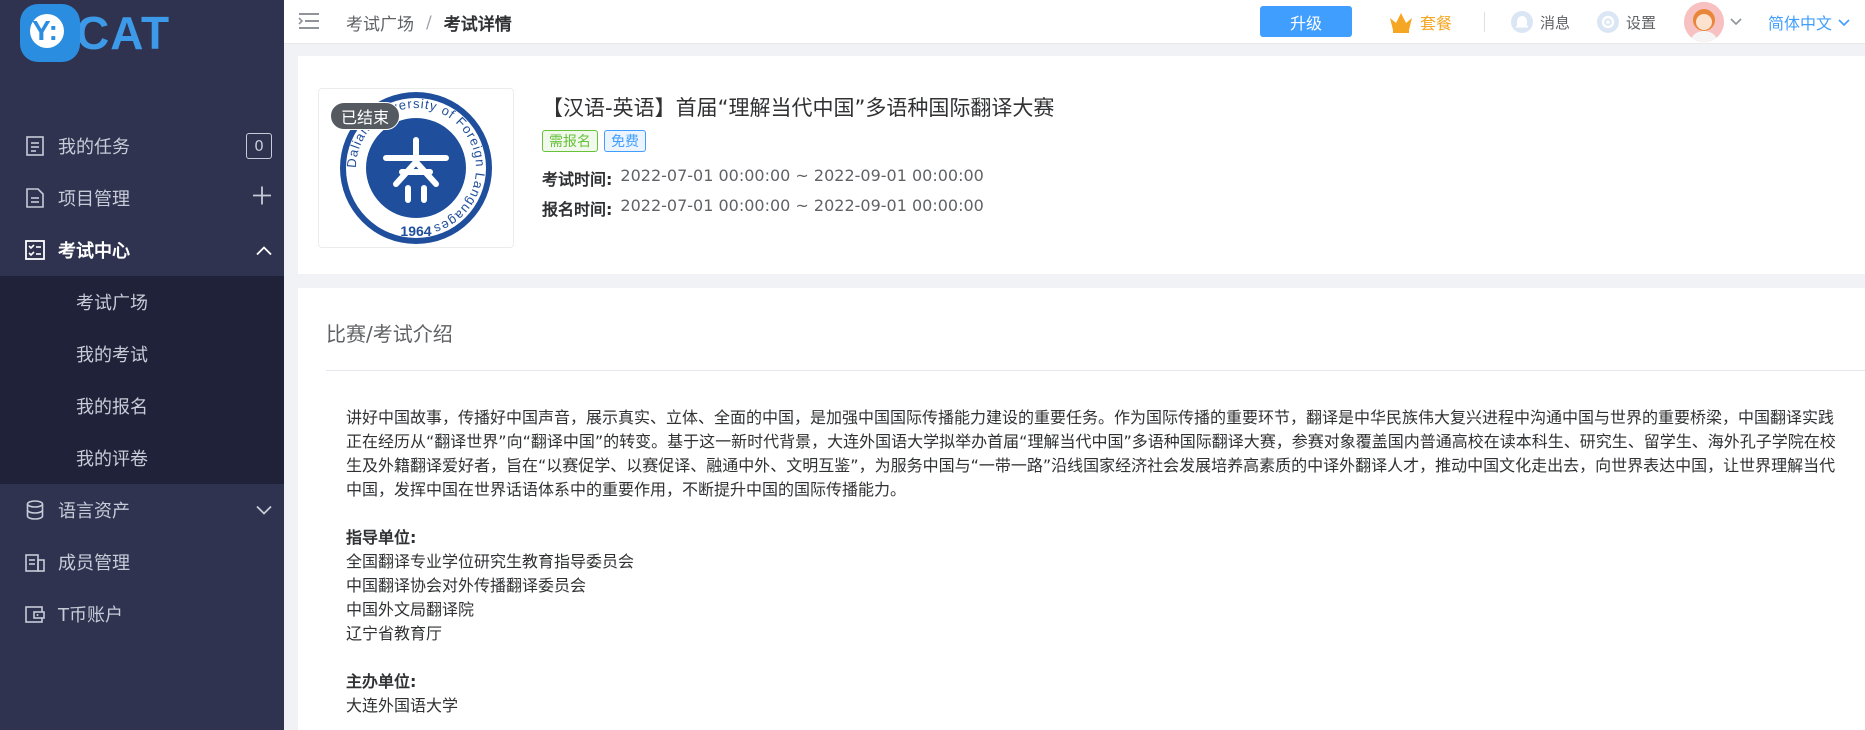 The width and height of the screenshot is (1865, 730). Describe the element at coordinates (94, 511) in the screenshot. I see `sidebar-item-label: 语言资产` at that location.